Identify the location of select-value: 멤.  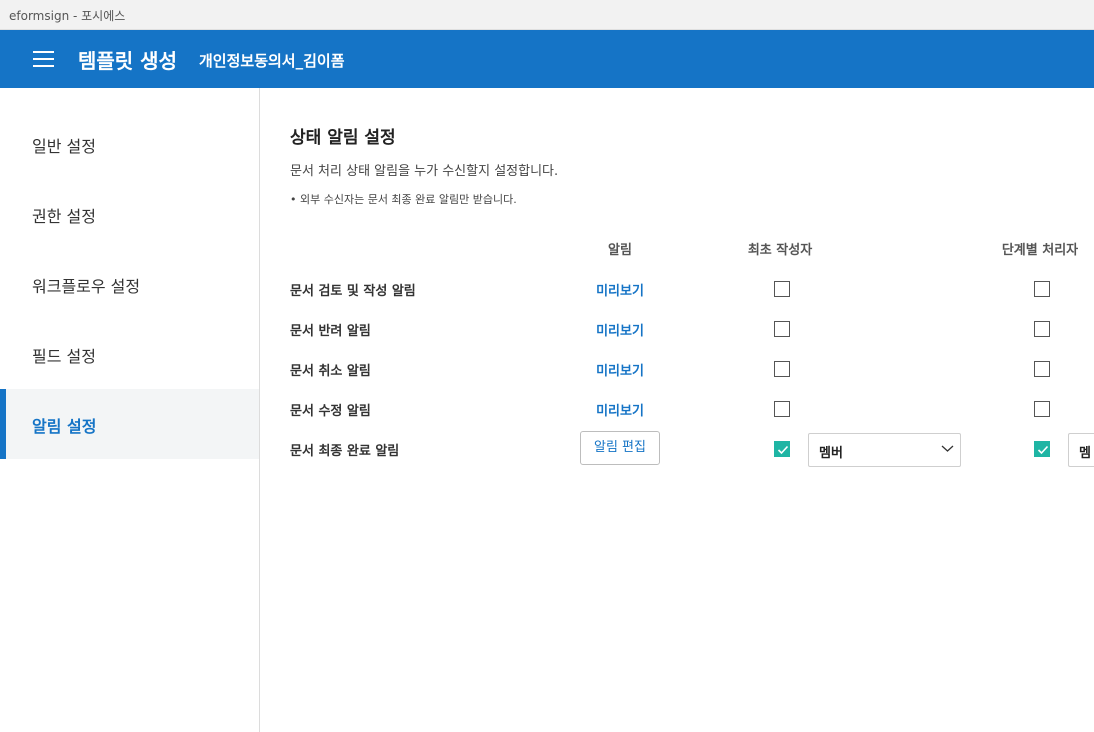
(1085, 453).